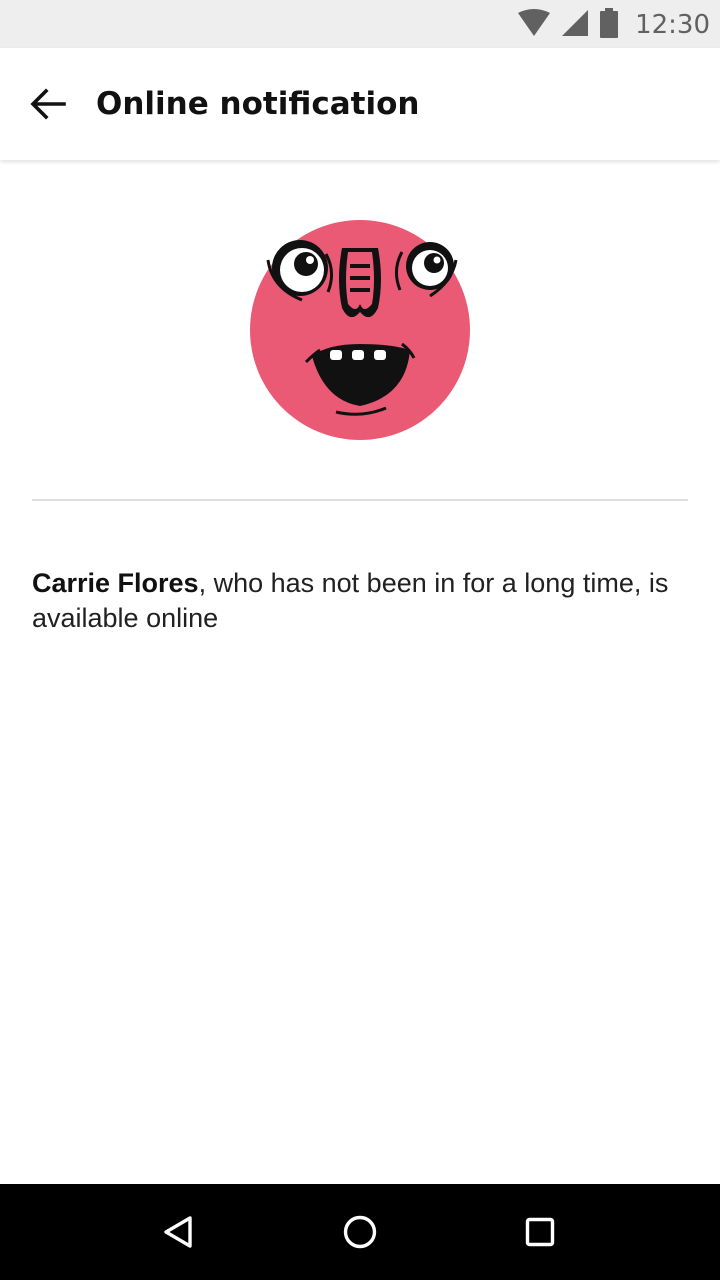  I want to click on back-button, so click(48, 104).